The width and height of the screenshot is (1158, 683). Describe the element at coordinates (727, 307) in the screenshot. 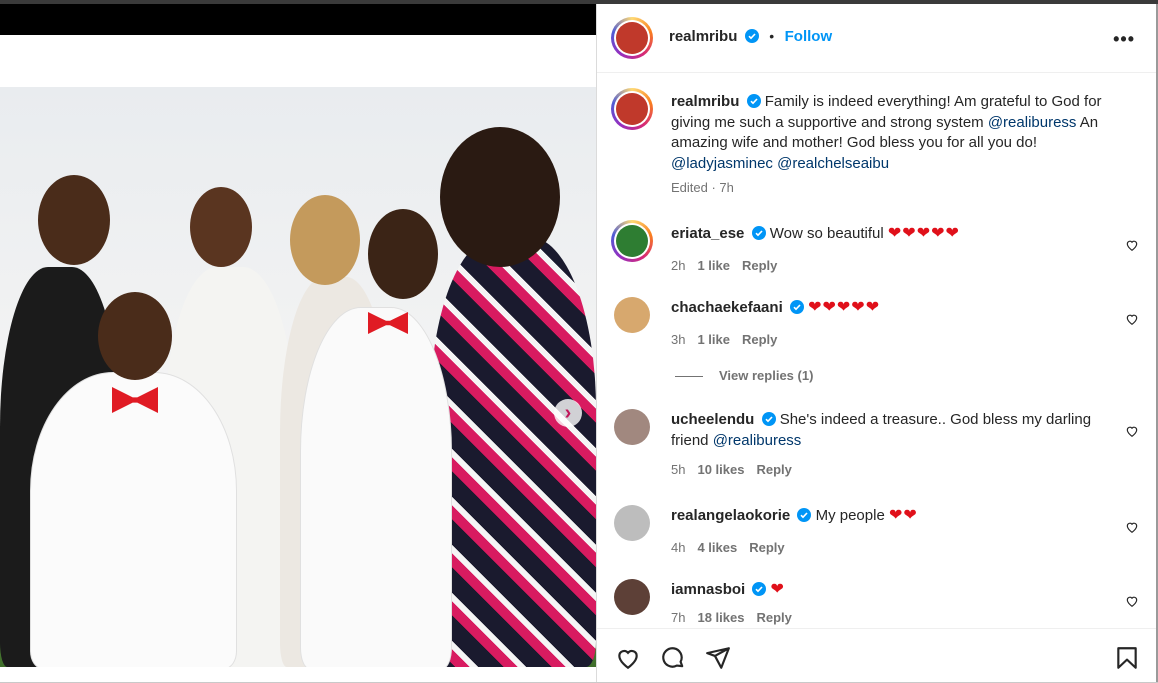

I see `commenter-username: chachaekefaani` at that location.